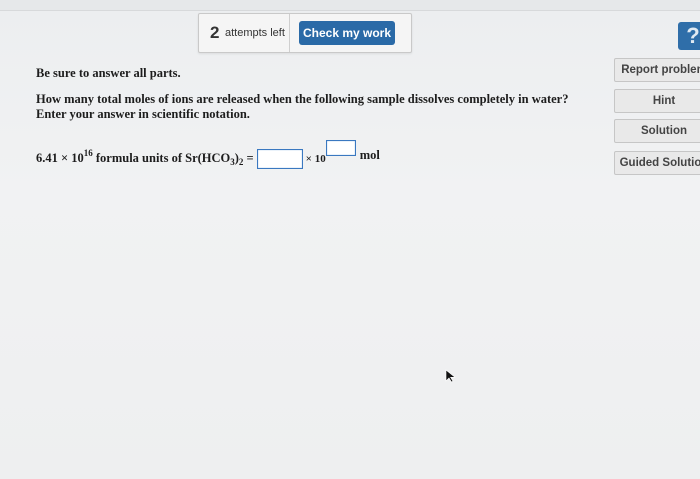  I want to click on guided-solution-button: Guided Solution, so click(657, 163).